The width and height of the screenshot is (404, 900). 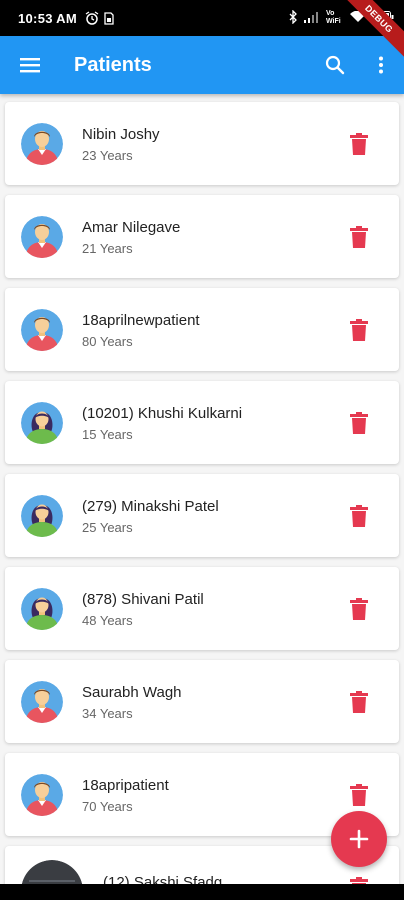 What do you see at coordinates (107, 155) in the screenshot?
I see `patient-age: 23 Years` at bounding box center [107, 155].